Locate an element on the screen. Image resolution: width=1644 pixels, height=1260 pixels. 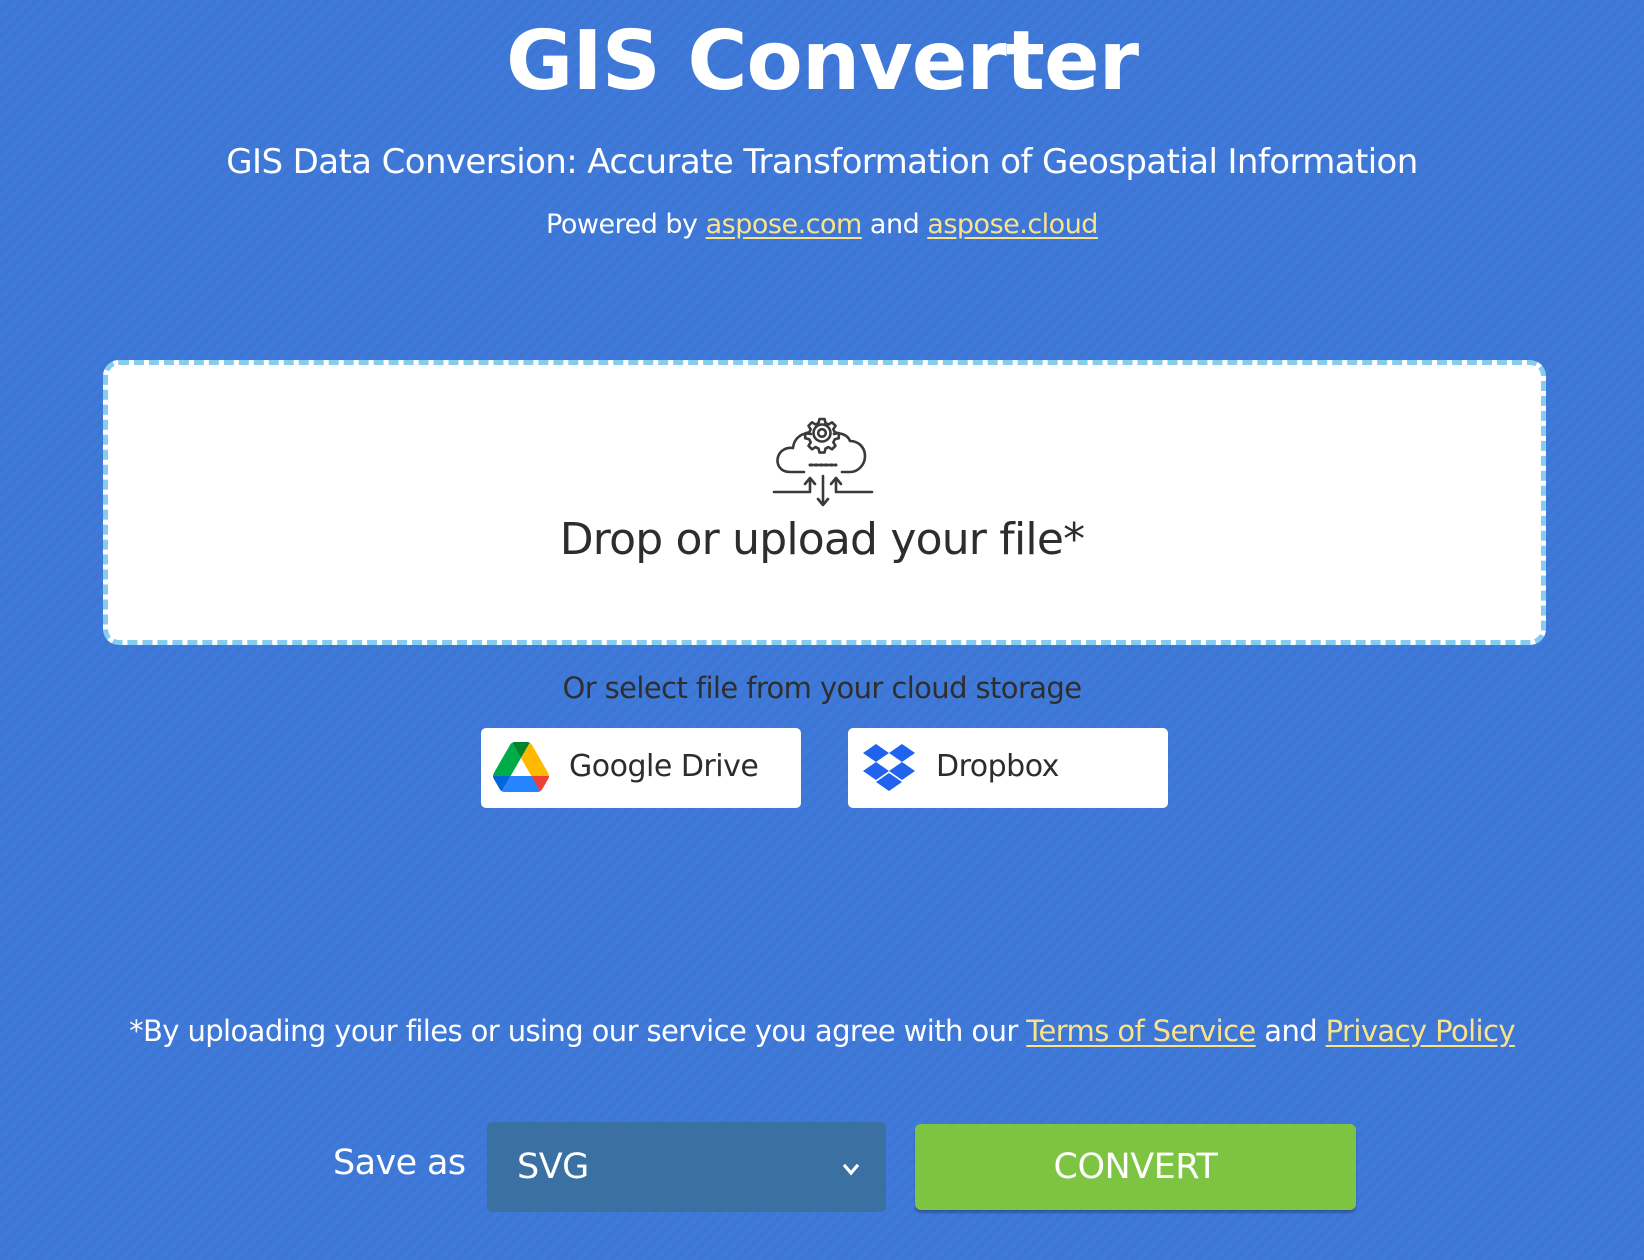
privacy-policy-link: Privacy Policy is located at coordinates (1421, 1031).